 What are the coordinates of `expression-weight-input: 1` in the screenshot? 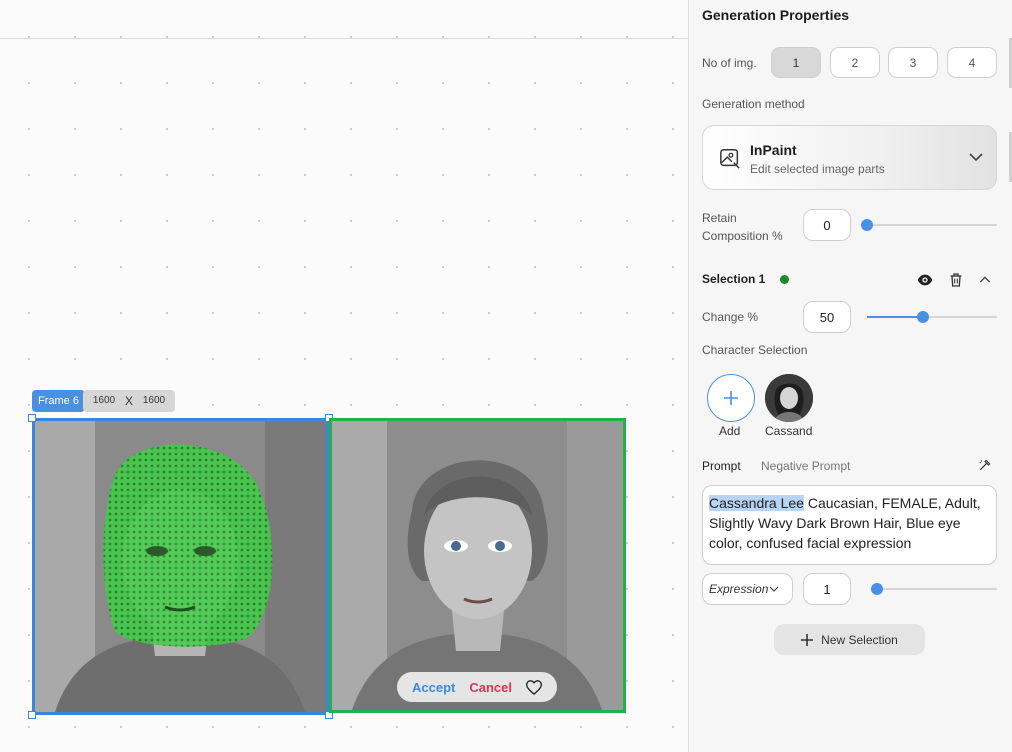 It's located at (827, 589).